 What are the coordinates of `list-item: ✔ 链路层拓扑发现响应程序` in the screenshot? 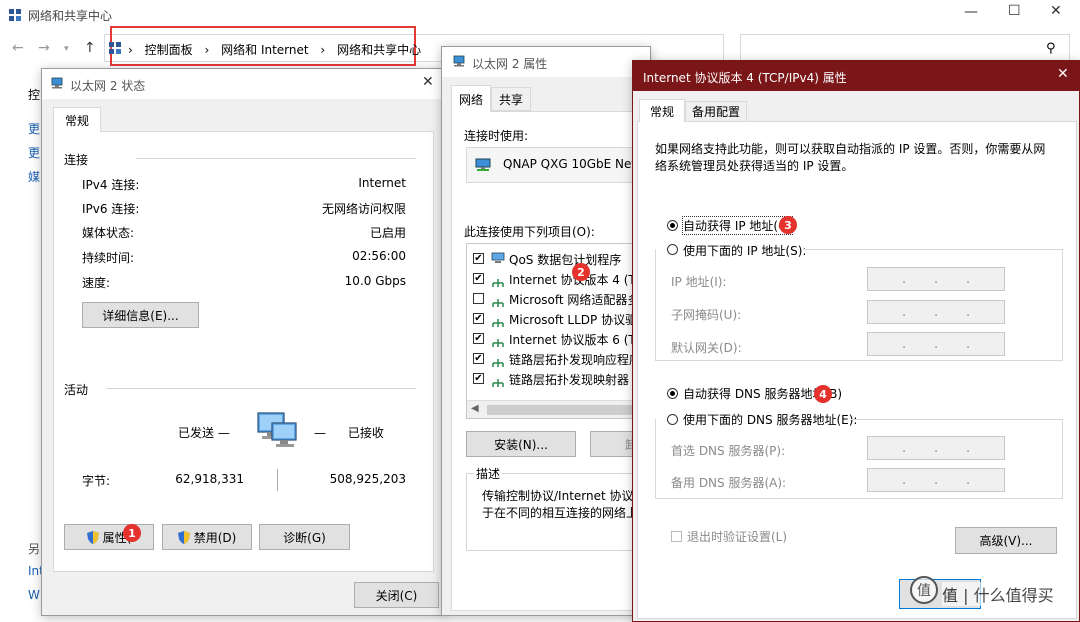 It's located at (562, 359).